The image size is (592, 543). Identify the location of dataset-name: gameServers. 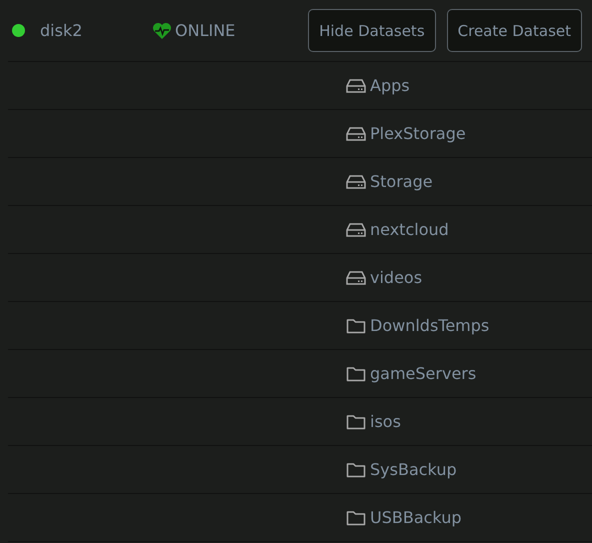
(423, 373).